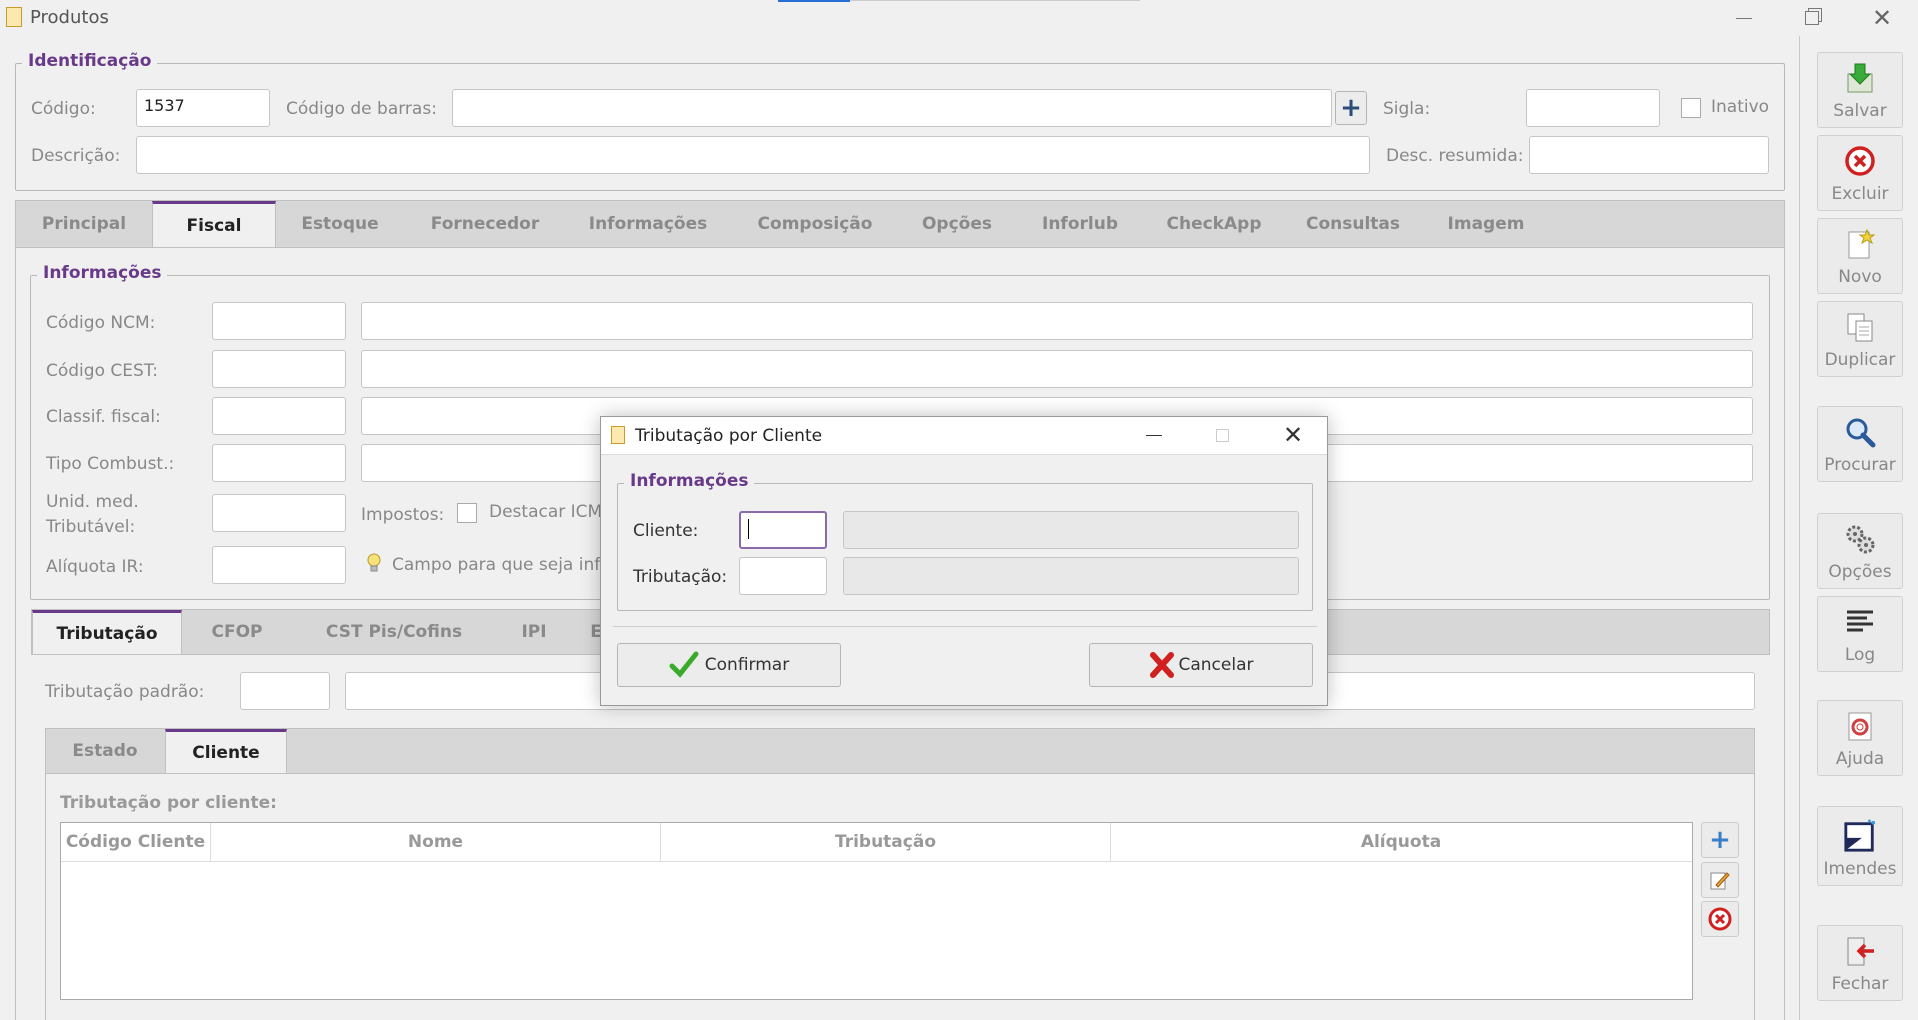  I want to click on tab-estoque: Estoque, so click(340, 224).